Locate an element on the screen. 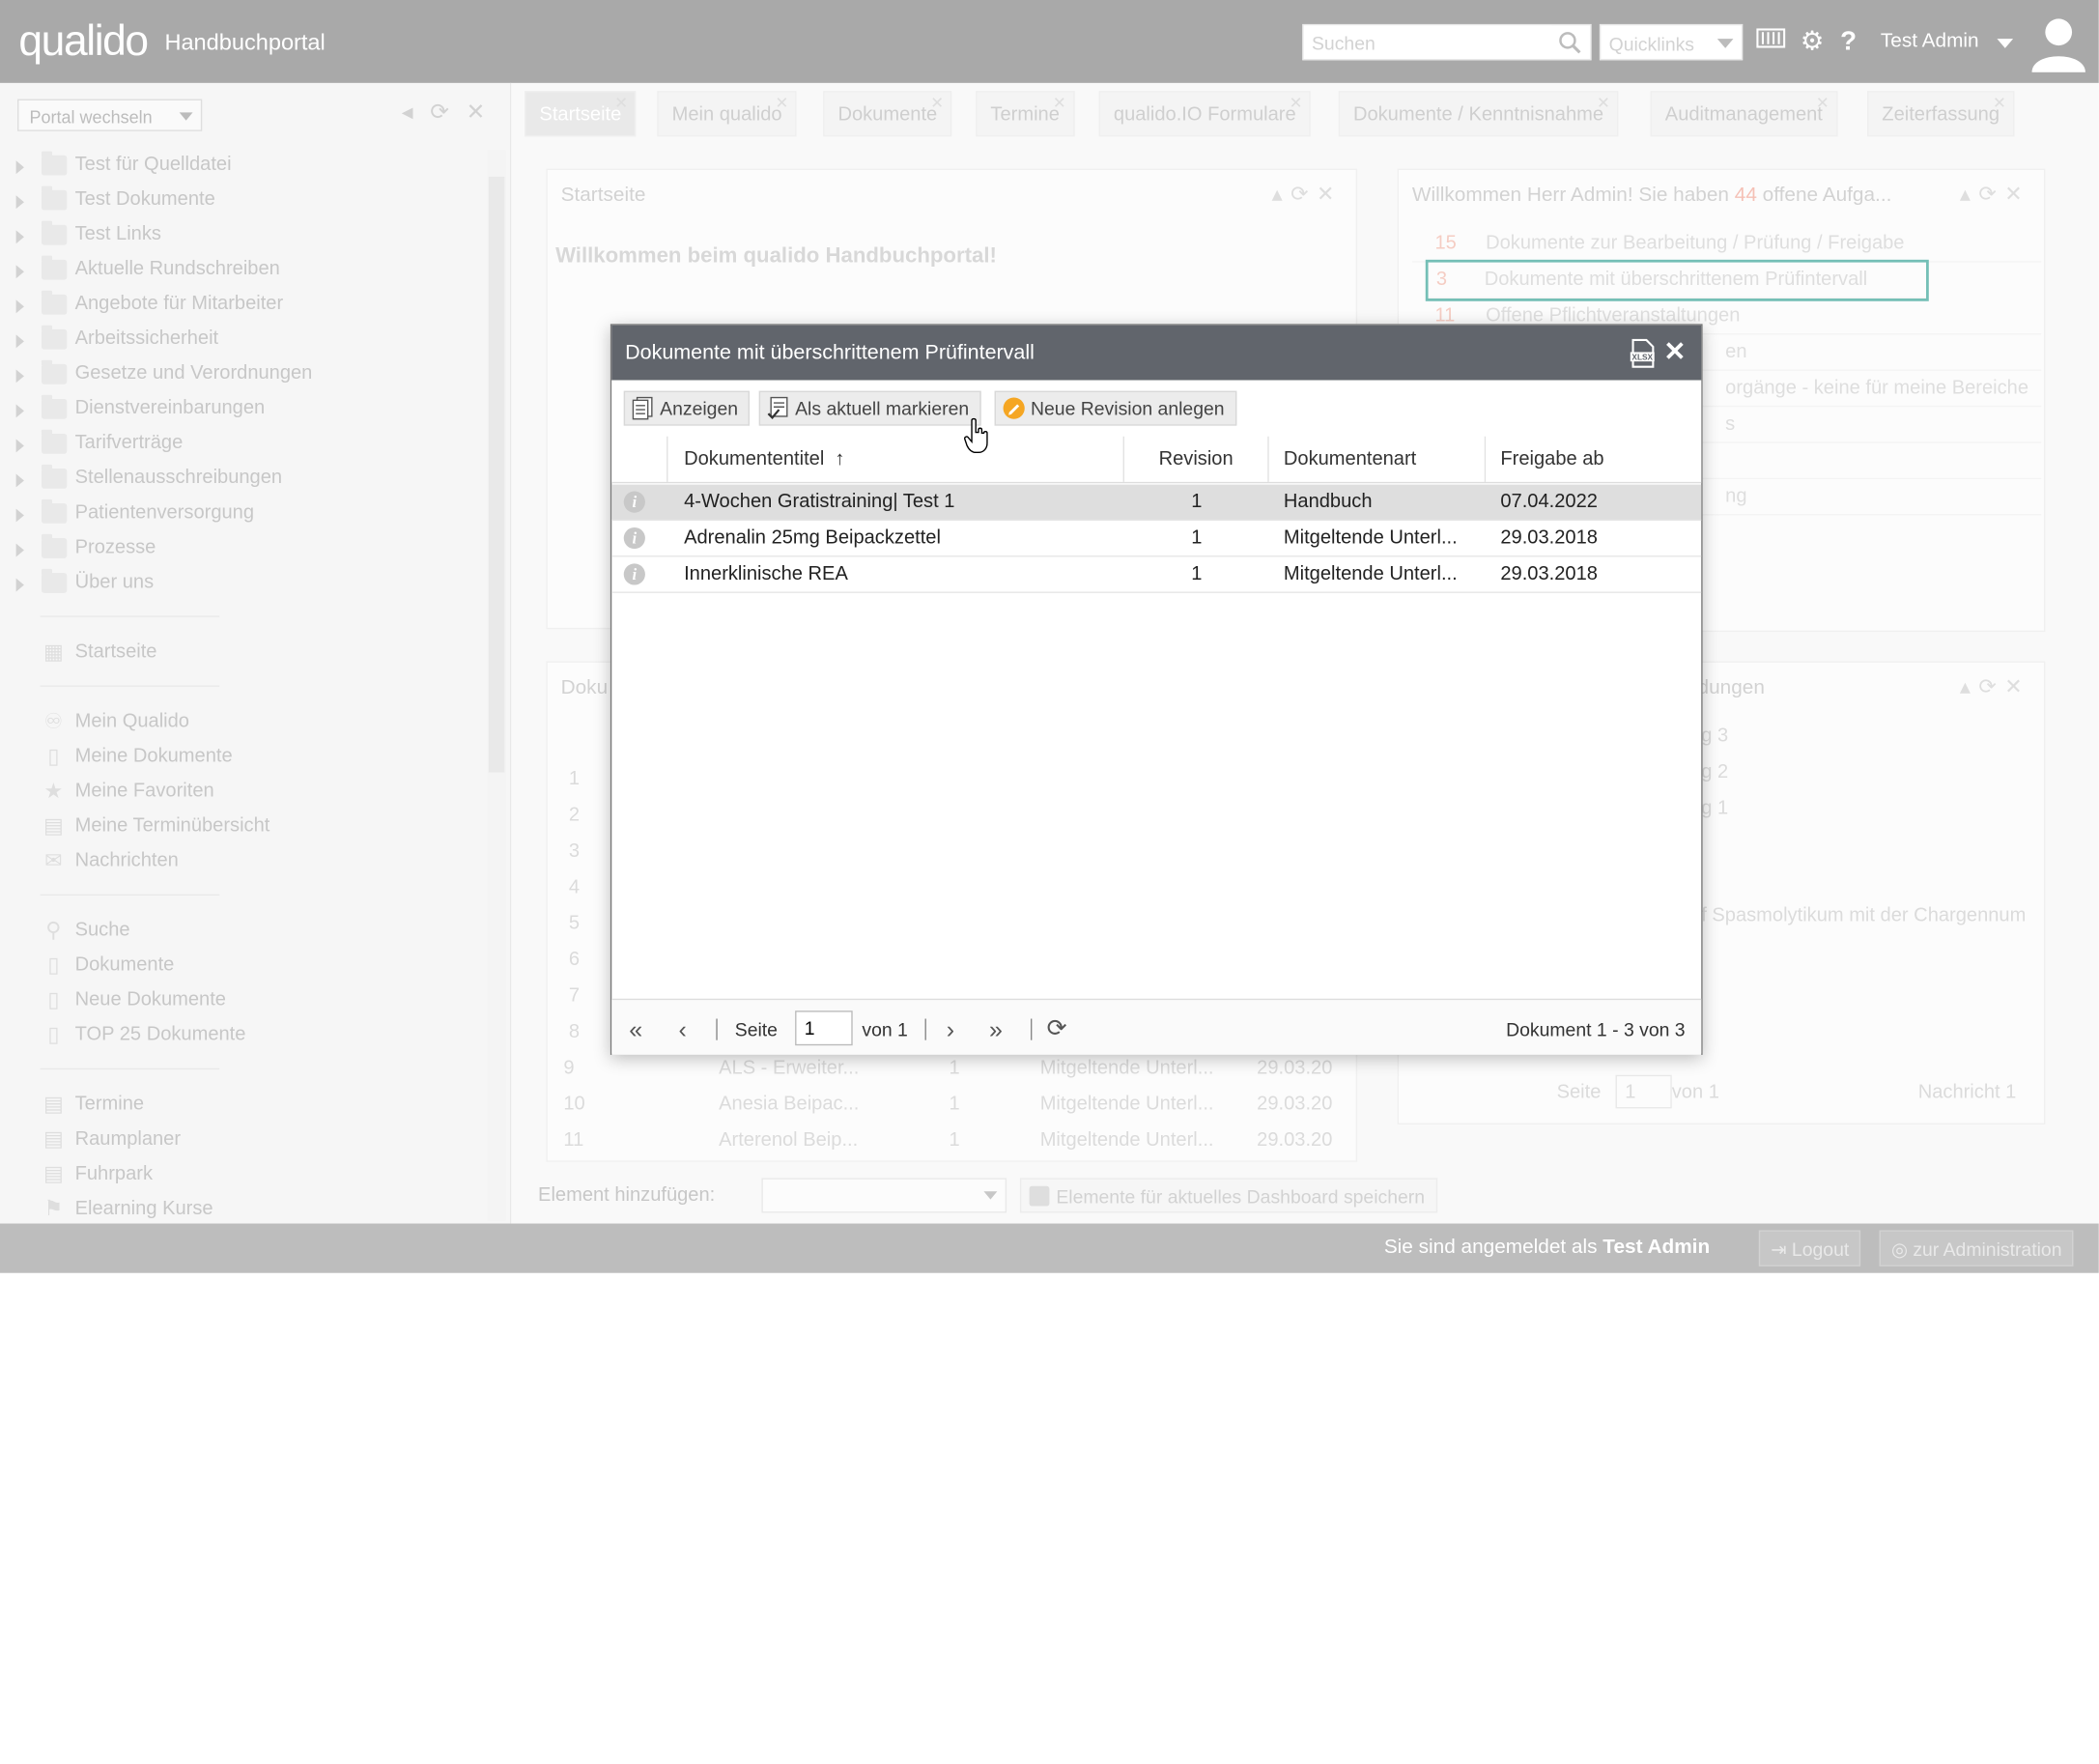 The height and width of the screenshot is (1764, 2099). new-revision-button: Neue Revision anlegen is located at coordinates (1115, 408).